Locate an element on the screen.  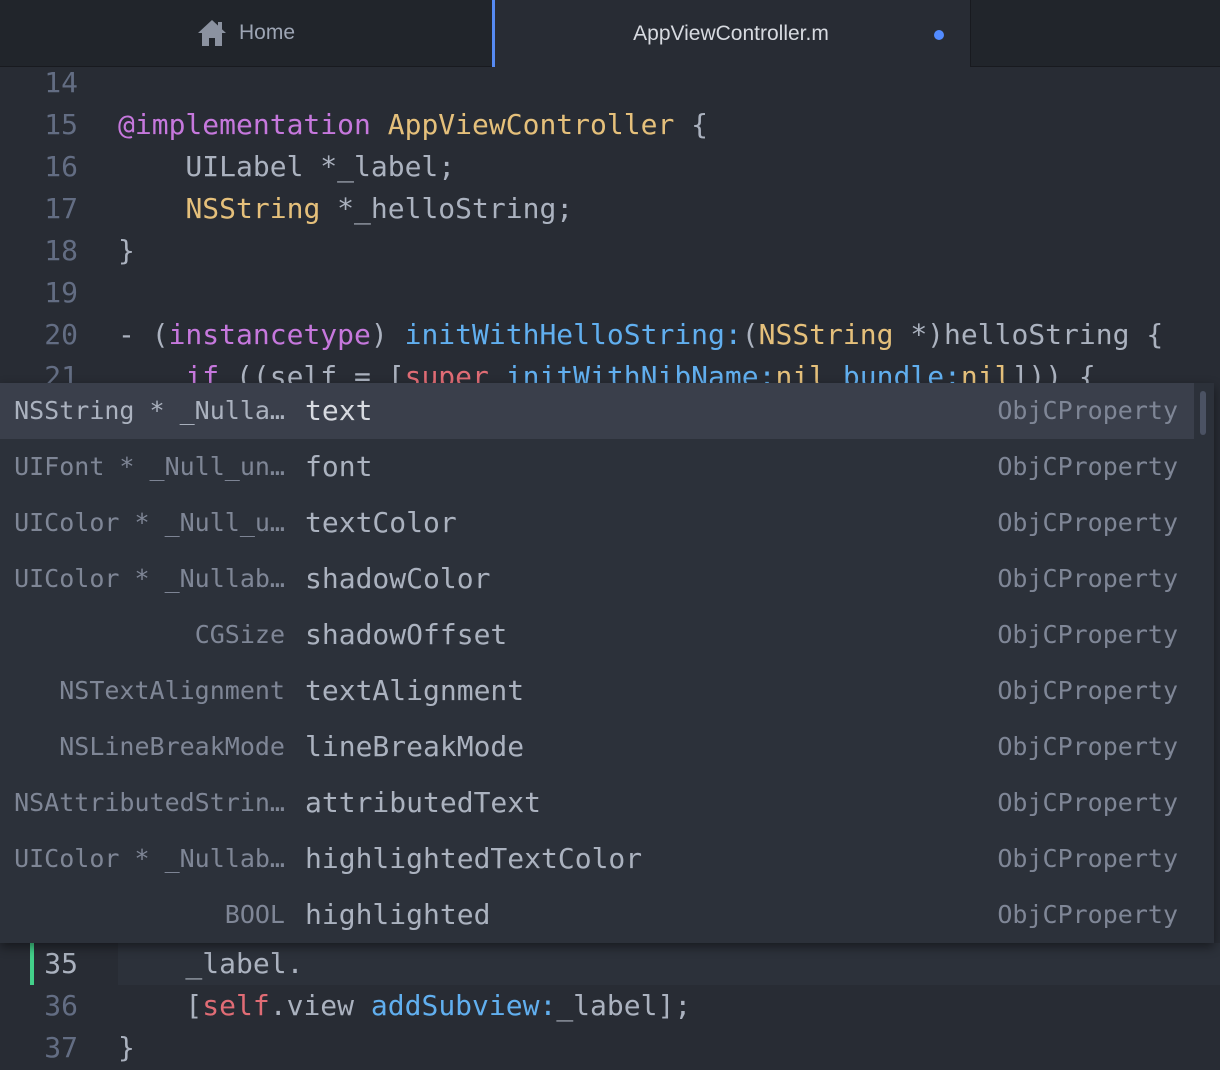
line-number: 14 is located at coordinates (61, 82).